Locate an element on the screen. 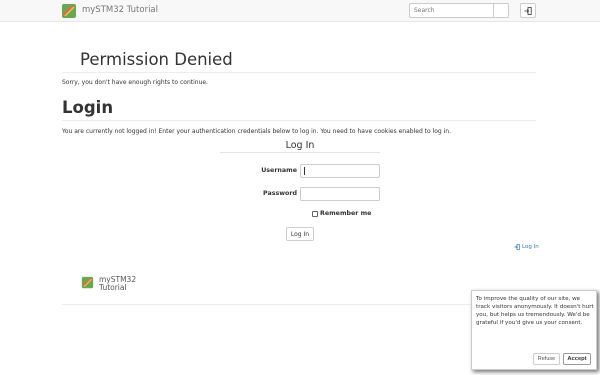 Image resolution: width=600 pixels, height=375 pixels. remember-me-label: Remember me is located at coordinates (345, 213).